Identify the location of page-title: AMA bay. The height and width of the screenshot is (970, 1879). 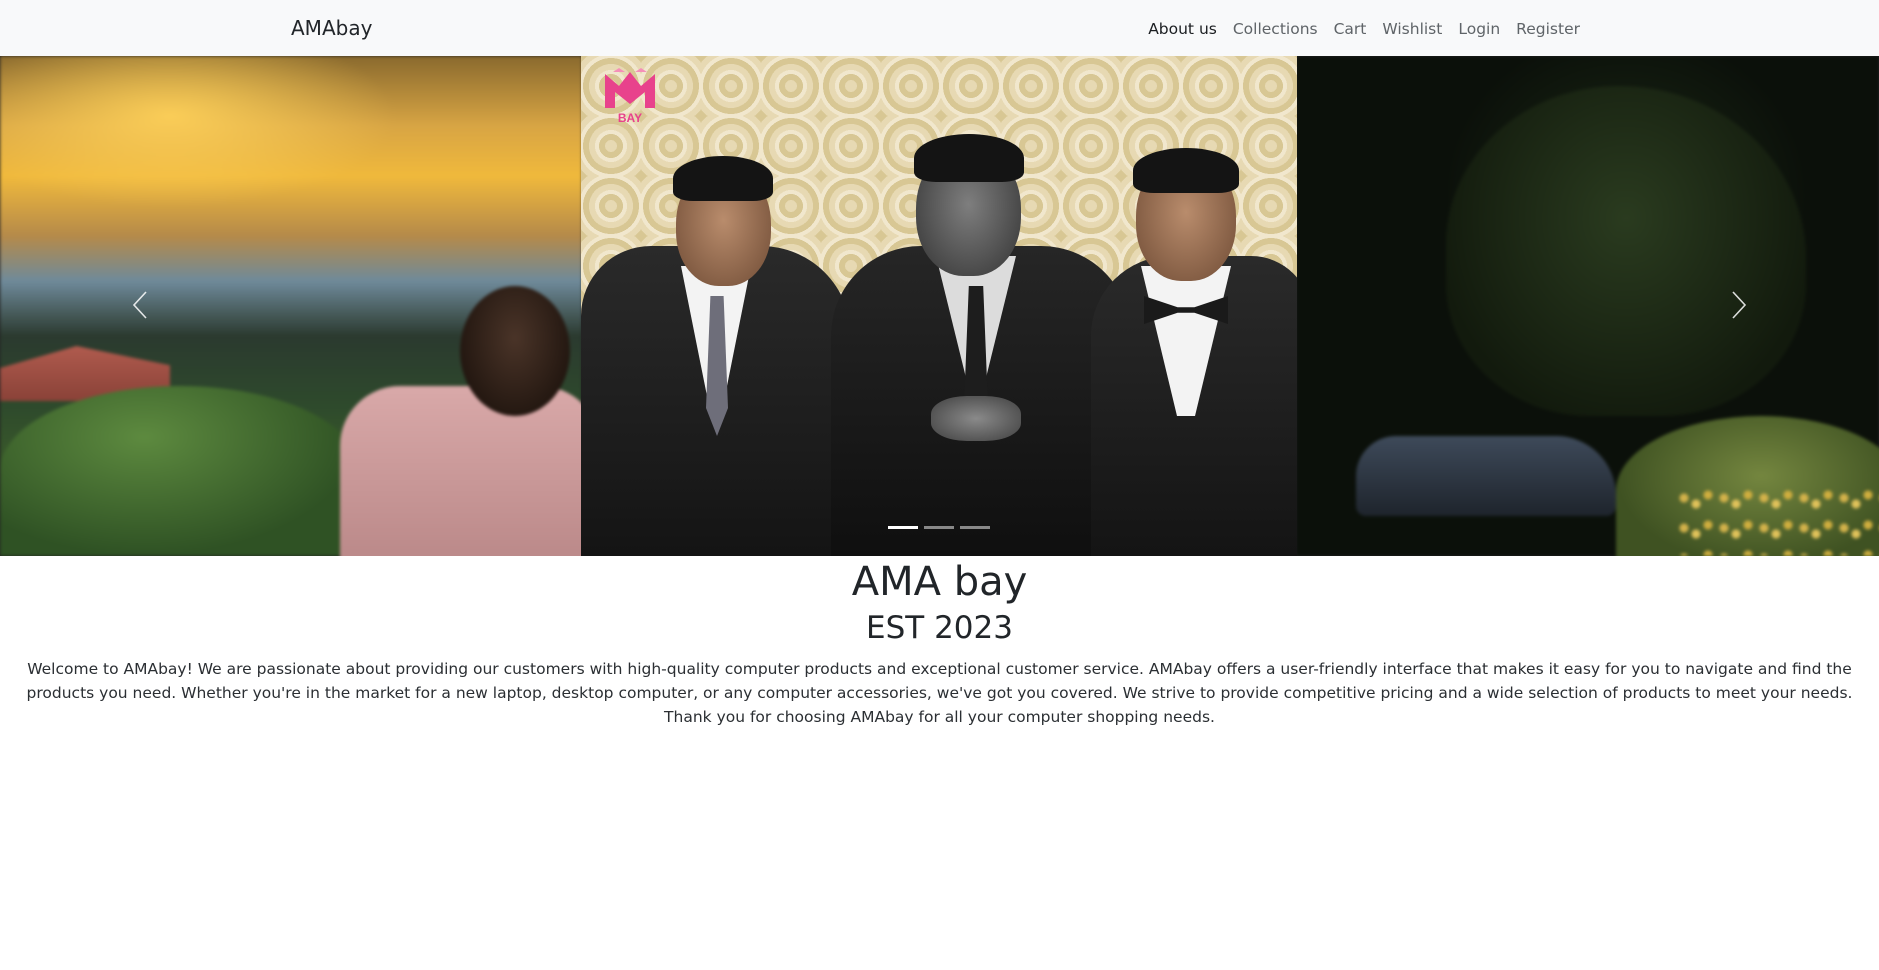
(939, 582).